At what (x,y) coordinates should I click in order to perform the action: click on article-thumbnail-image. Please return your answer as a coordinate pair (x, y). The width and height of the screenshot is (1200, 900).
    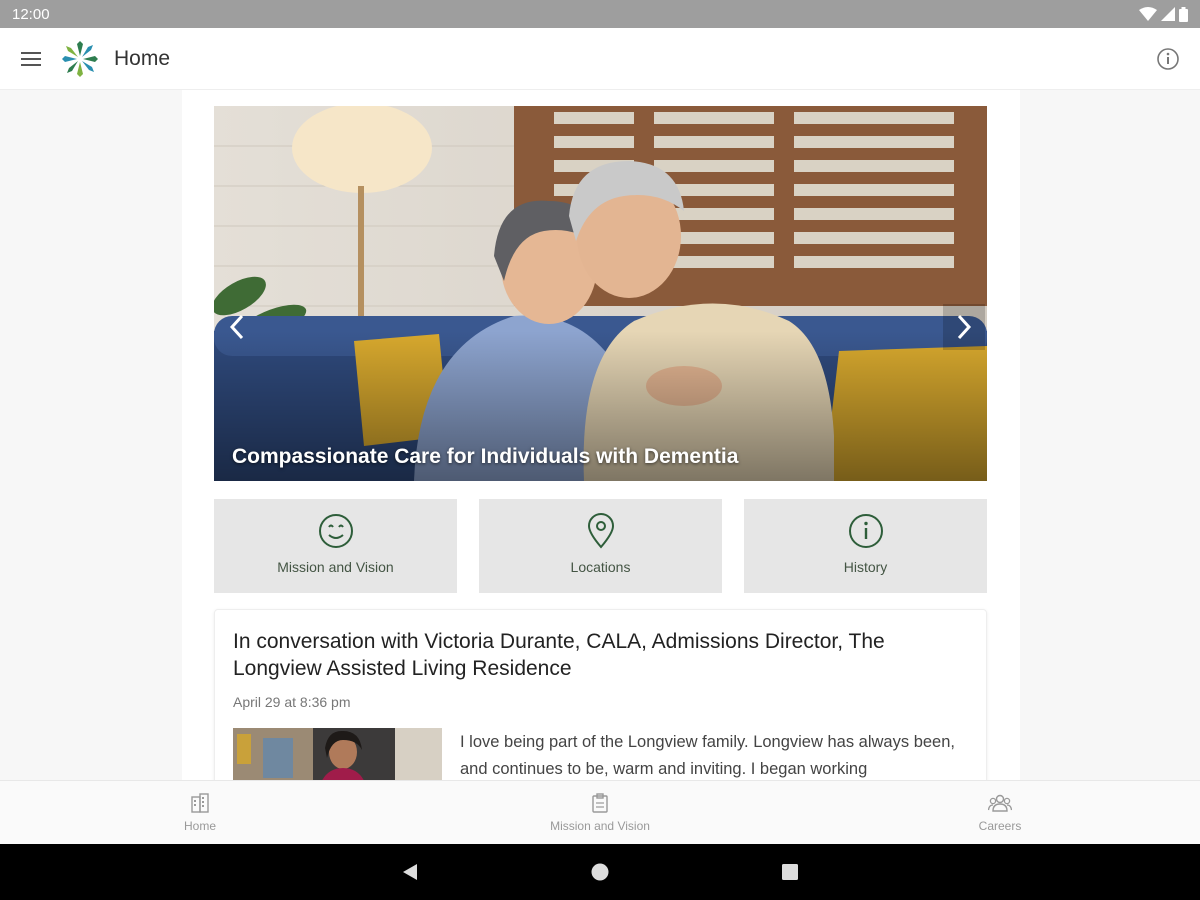
    Looking at the image, I should click on (337, 754).